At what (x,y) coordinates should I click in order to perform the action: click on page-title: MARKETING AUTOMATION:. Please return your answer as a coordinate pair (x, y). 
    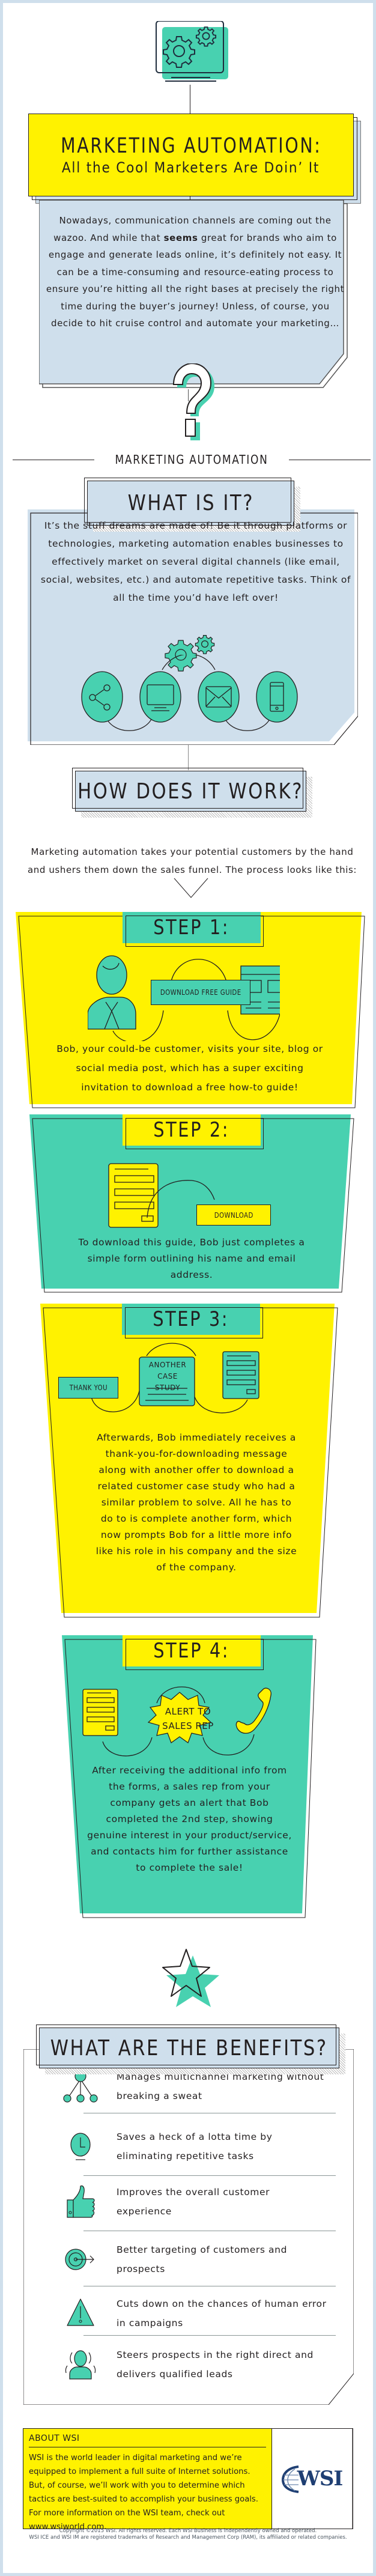
    Looking at the image, I should click on (191, 146).